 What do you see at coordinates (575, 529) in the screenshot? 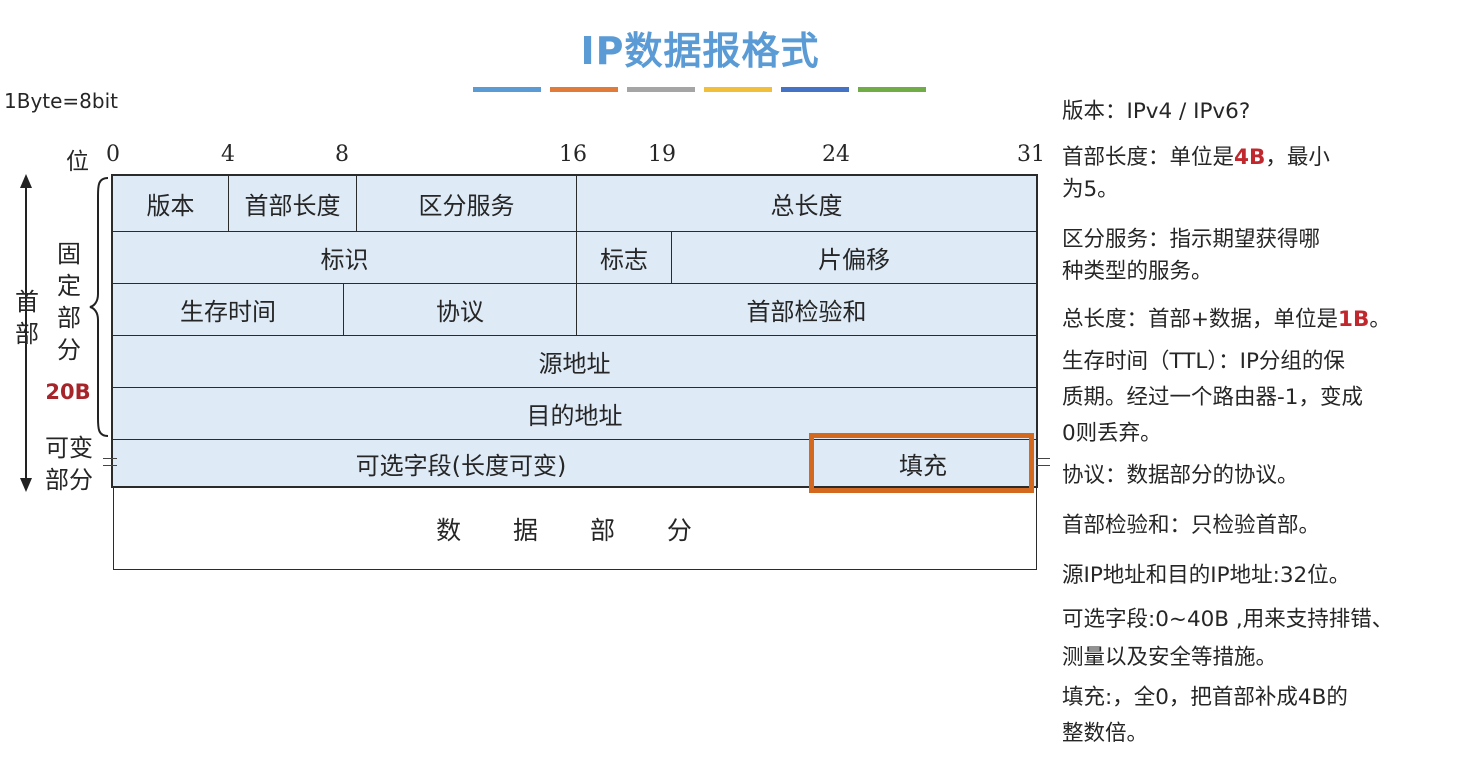
I see `data-section: 数 据 部 分` at bounding box center [575, 529].